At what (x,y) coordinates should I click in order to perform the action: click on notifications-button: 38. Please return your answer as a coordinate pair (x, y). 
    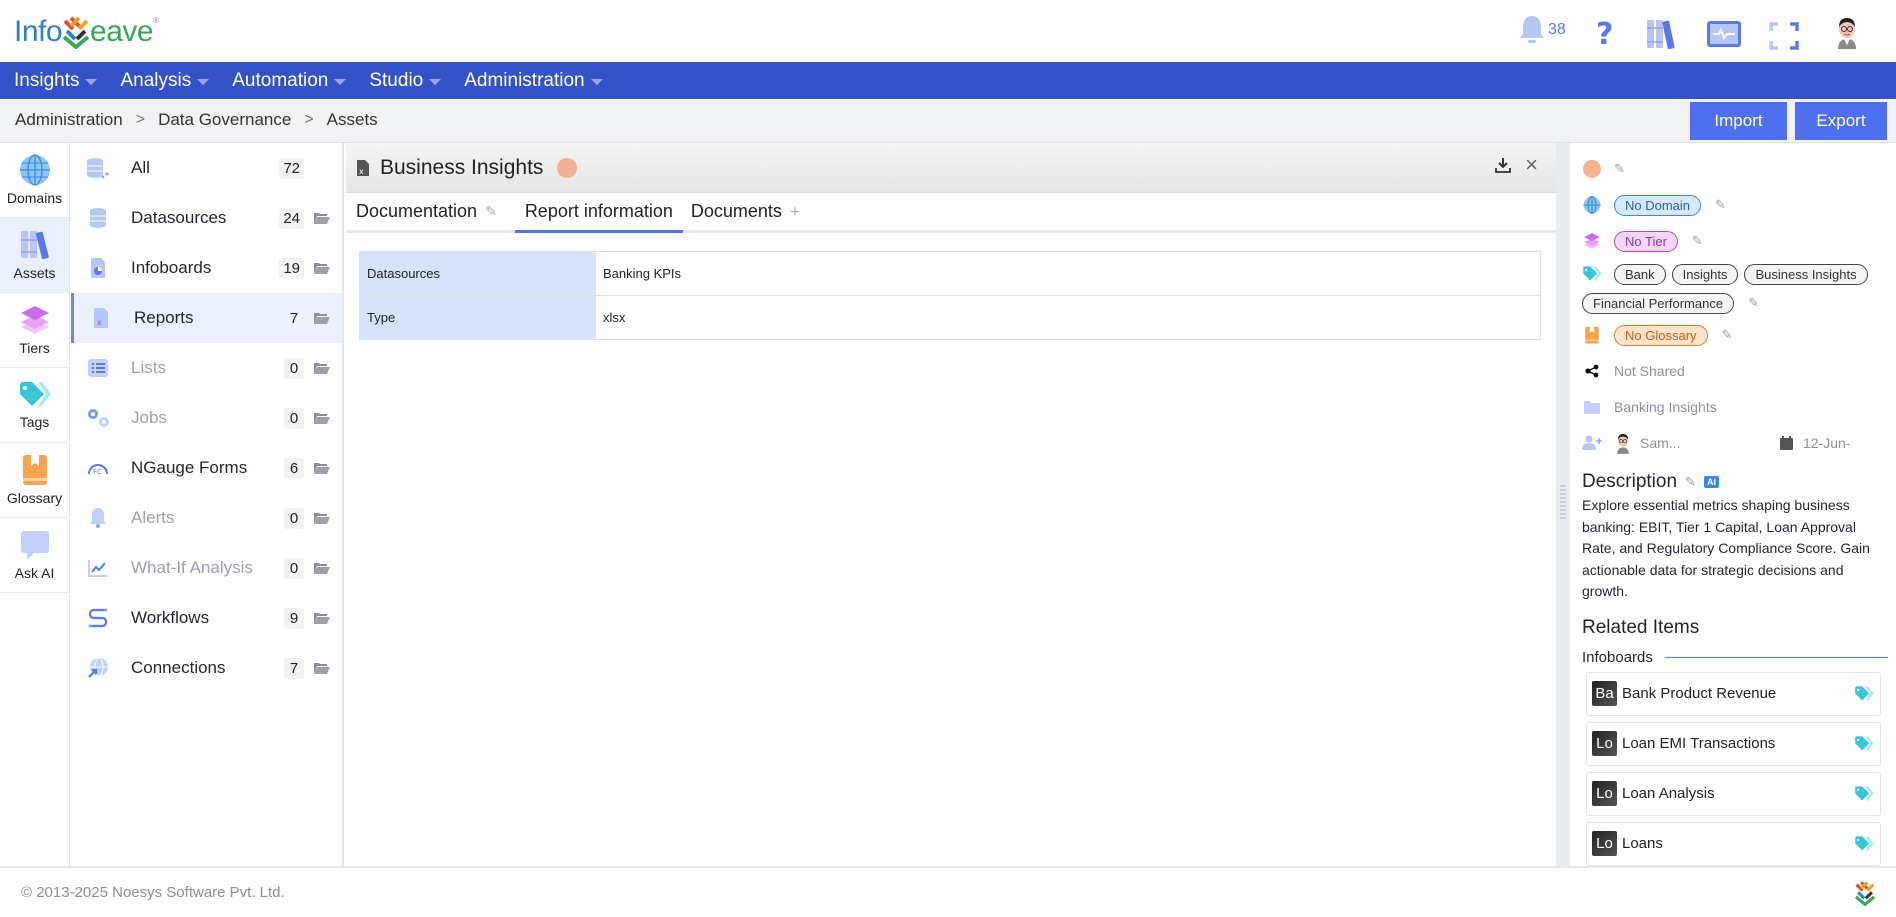
    Looking at the image, I should click on (1542, 30).